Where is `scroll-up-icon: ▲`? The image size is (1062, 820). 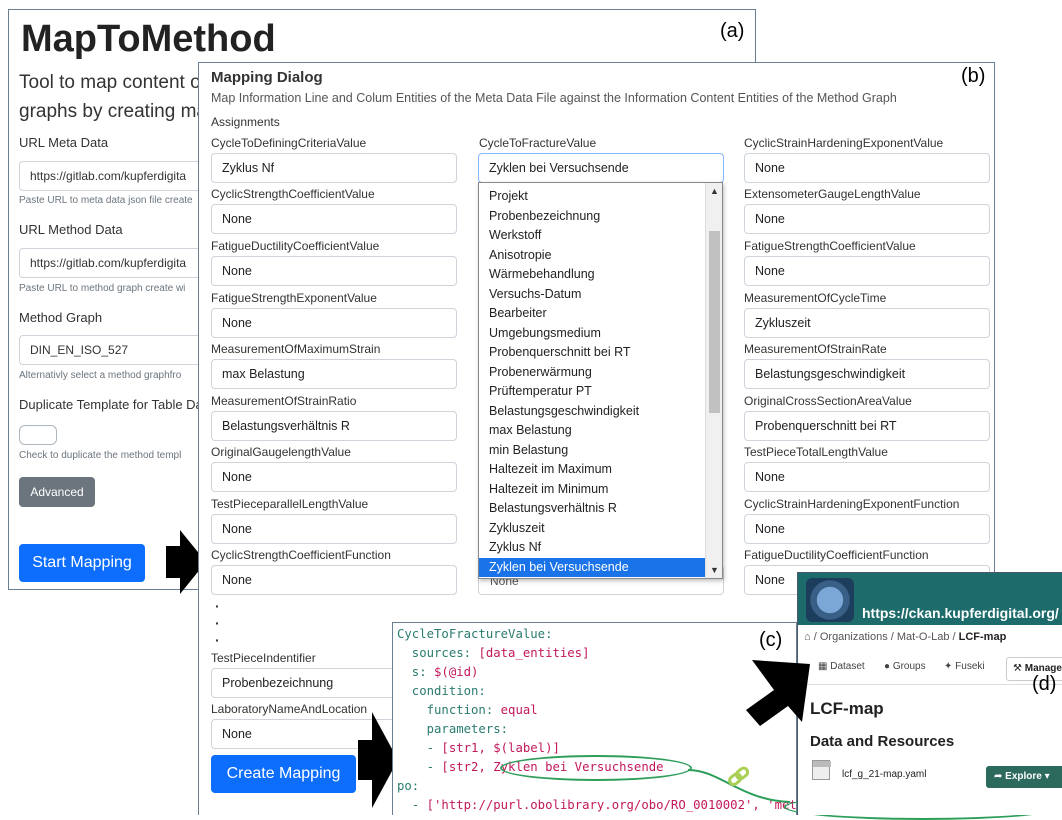 scroll-up-icon: ▲ is located at coordinates (714, 191).